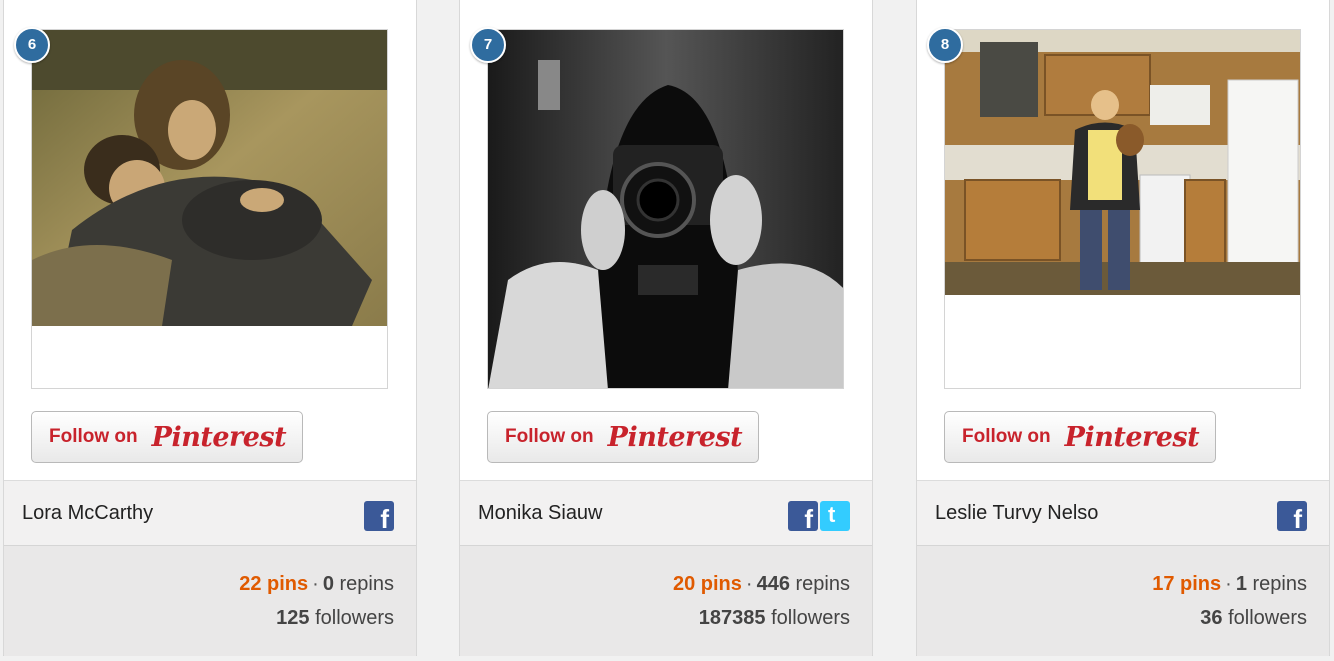 The width and height of the screenshot is (1334, 661). I want to click on name-bar: Leslie Turvy Nelso f, so click(1123, 513).